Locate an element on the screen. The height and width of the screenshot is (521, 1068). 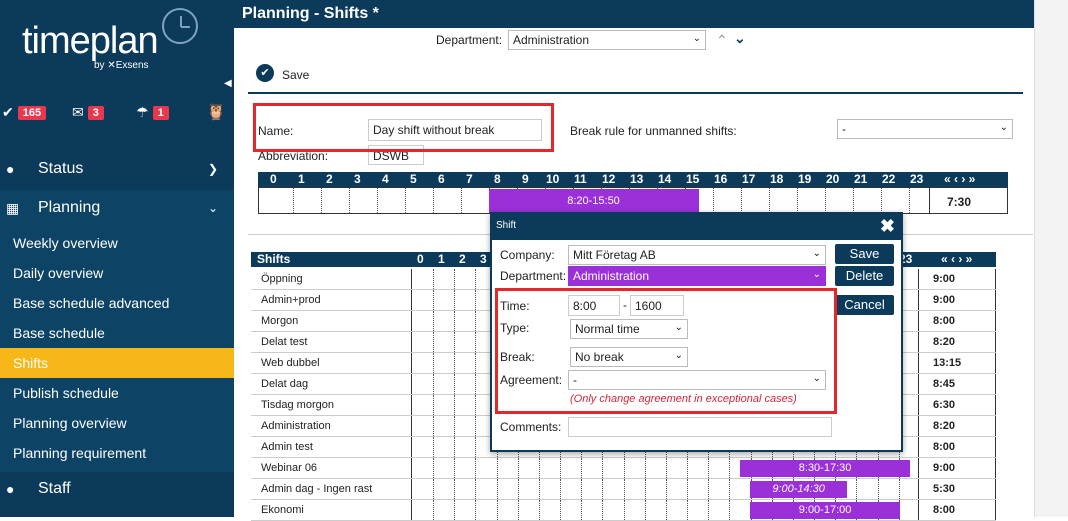
tasks-badge: ✔ 165 is located at coordinates (24, 112).